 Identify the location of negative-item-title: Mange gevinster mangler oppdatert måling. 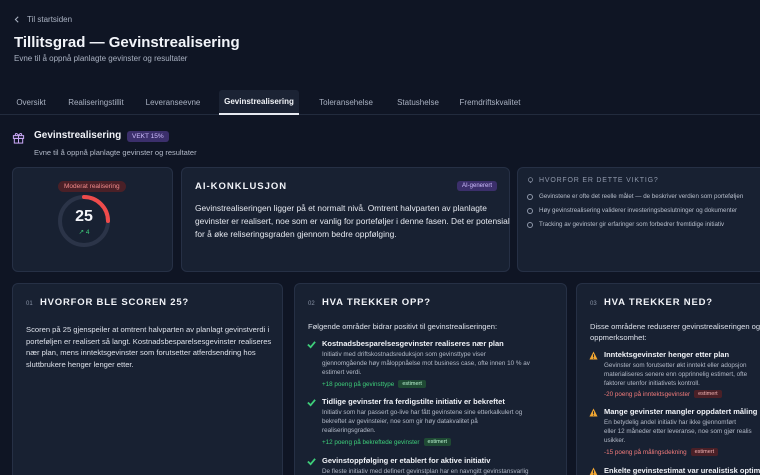
(681, 411).